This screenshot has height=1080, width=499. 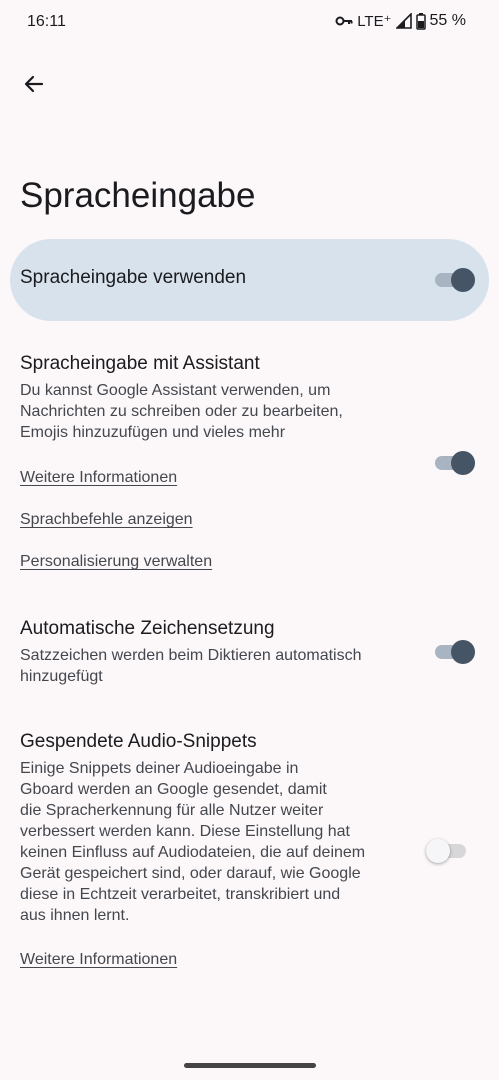 I want to click on description-line: aus ihnen lernt., so click(x=75, y=915).